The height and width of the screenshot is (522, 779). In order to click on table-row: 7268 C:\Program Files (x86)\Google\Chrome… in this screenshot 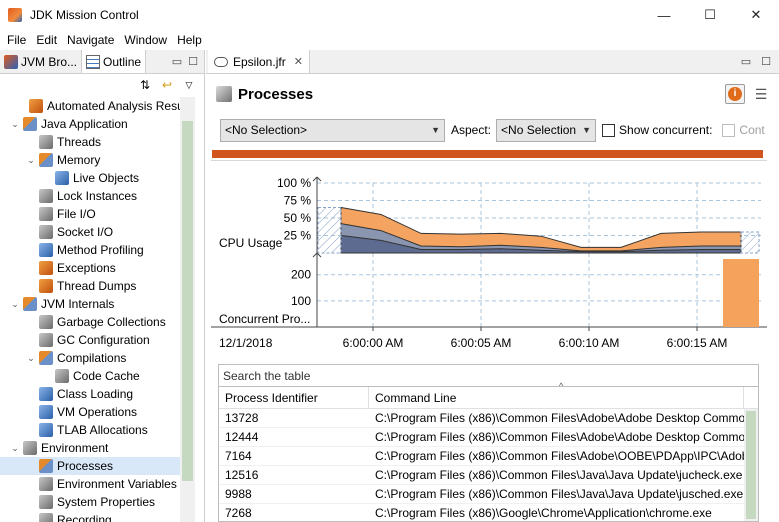, I will do `click(481, 513)`.